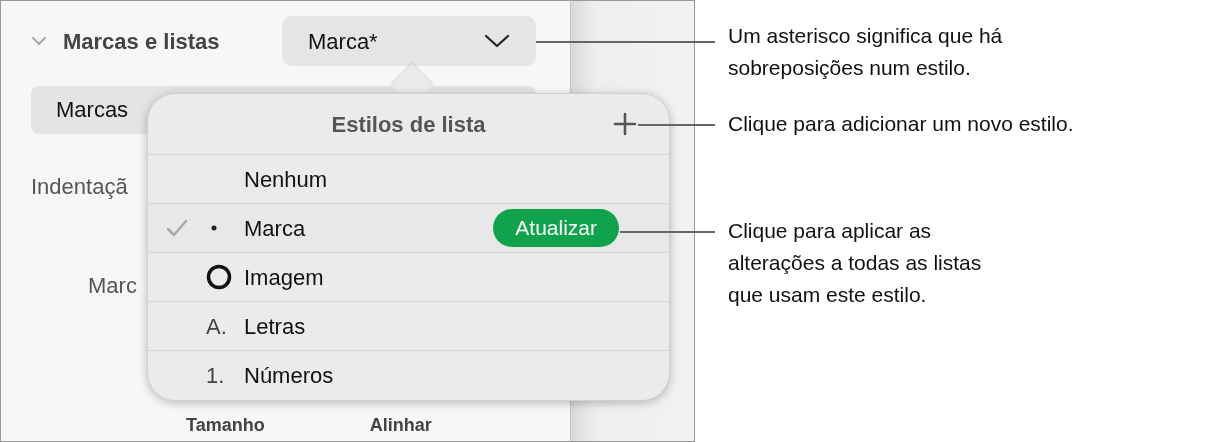  I want to click on chevron-down-icon, so click(497, 41).